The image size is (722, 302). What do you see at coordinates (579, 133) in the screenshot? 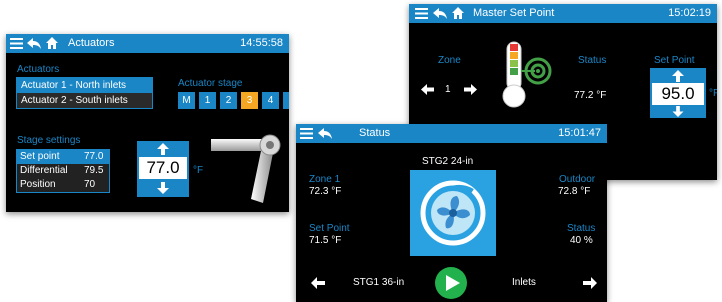
I see `clock: 15:01:47` at bounding box center [579, 133].